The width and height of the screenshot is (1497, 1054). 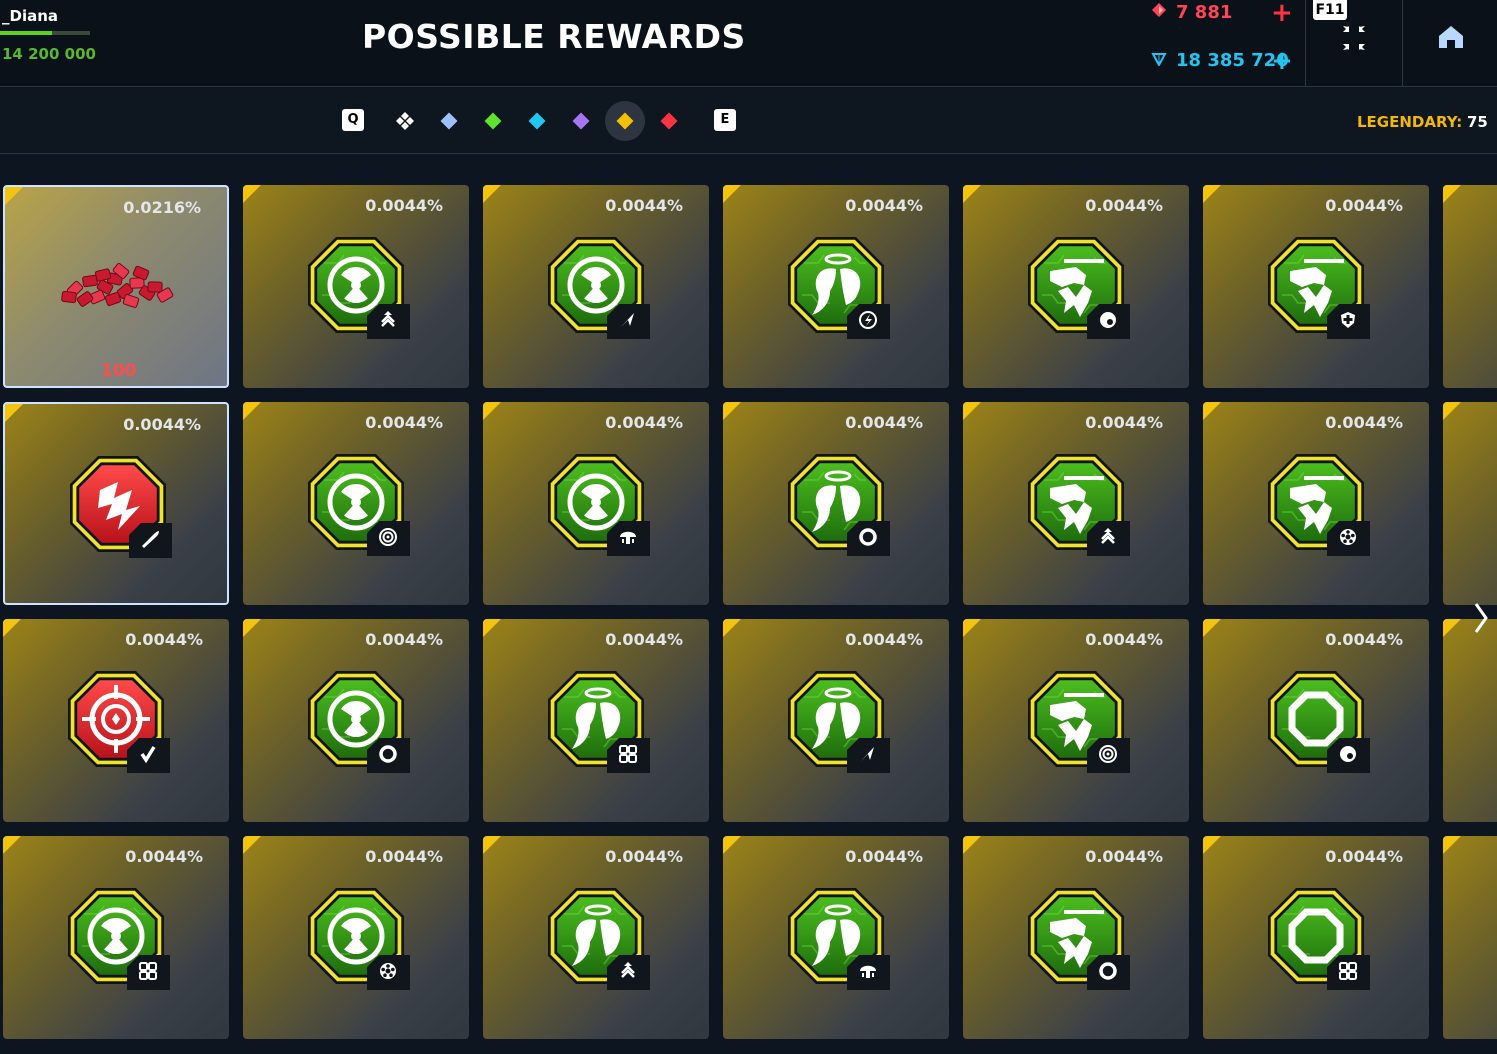 I want to click on fullscreen-button, so click(x=1354, y=38).